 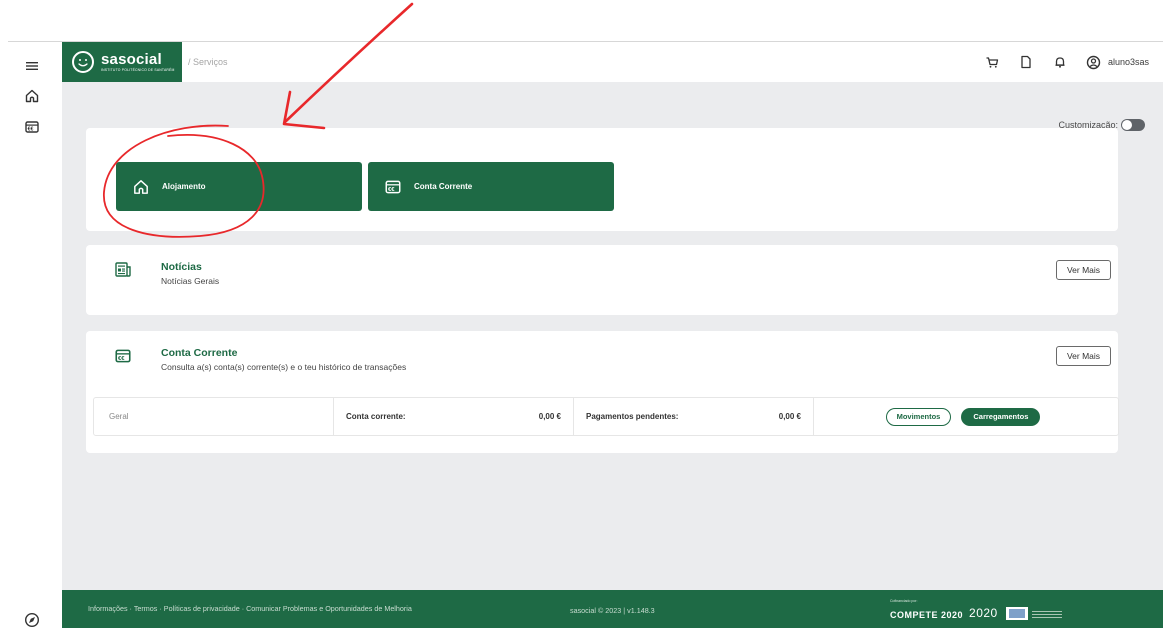 What do you see at coordinates (1026, 62) in the screenshot?
I see `document-icon` at bounding box center [1026, 62].